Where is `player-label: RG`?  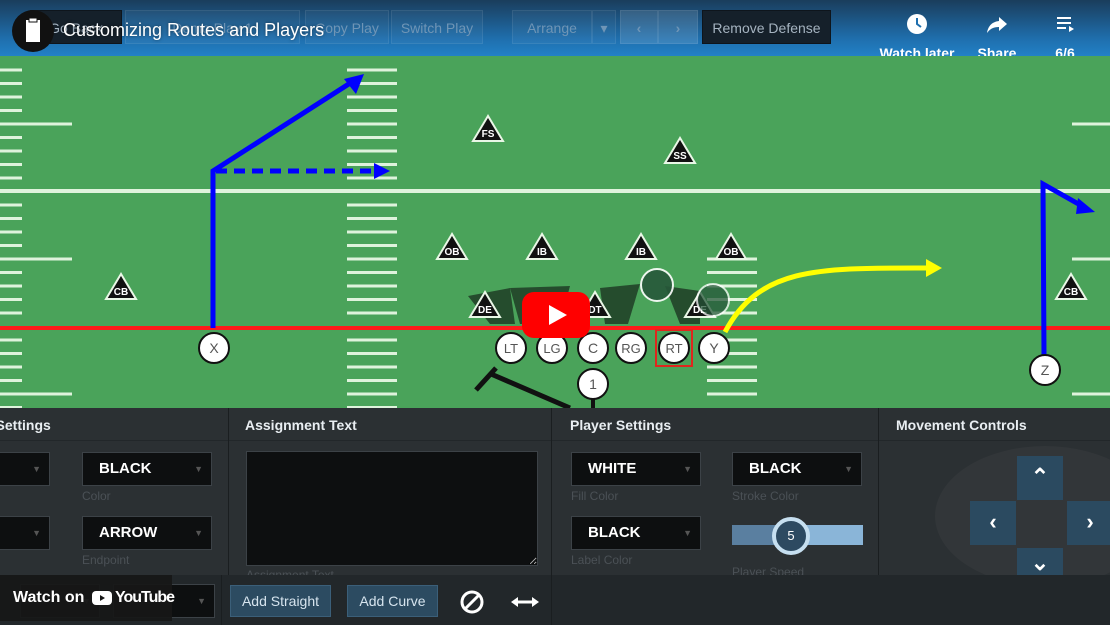
player-label: RG is located at coordinates (631, 348).